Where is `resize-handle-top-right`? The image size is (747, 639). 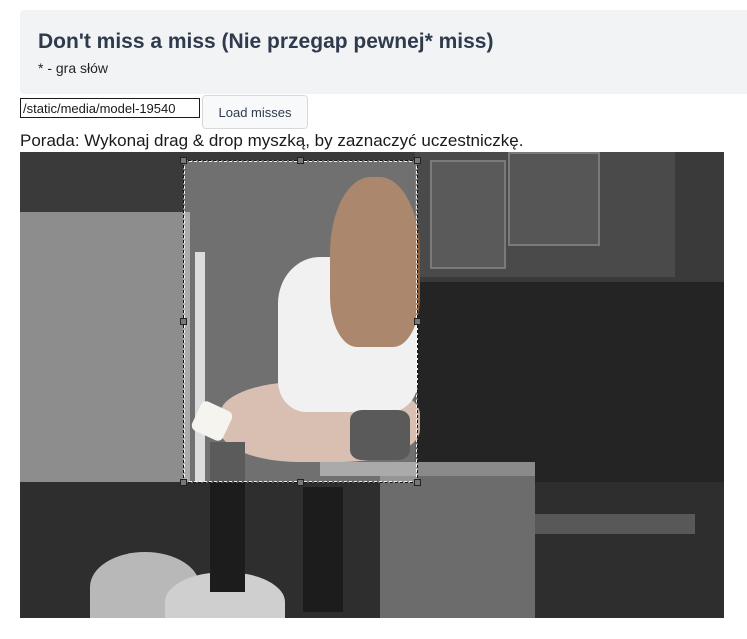 resize-handle-top-right is located at coordinates (417, 160).